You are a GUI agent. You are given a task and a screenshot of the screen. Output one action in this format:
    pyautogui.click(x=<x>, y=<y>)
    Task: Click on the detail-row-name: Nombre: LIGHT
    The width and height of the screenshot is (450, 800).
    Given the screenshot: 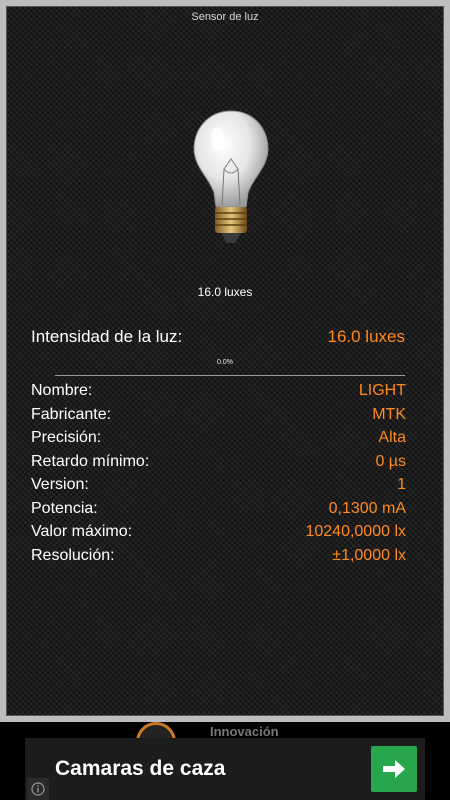 What is the action you would take?
    pyautogui.click(x=218, y=391)
    